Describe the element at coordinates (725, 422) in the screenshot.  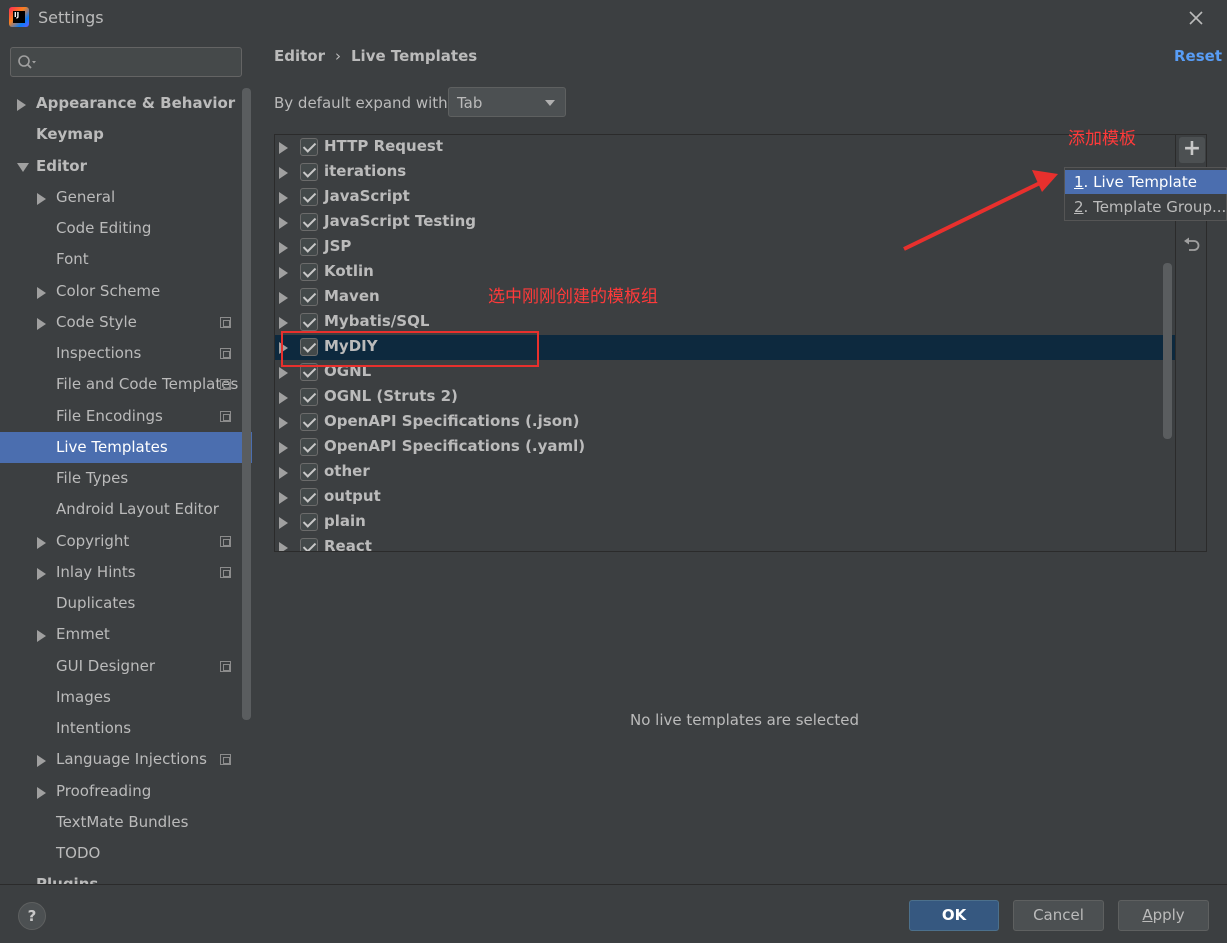
I see `template-group-row: OpenAPI Specifications (.json)` at that location.